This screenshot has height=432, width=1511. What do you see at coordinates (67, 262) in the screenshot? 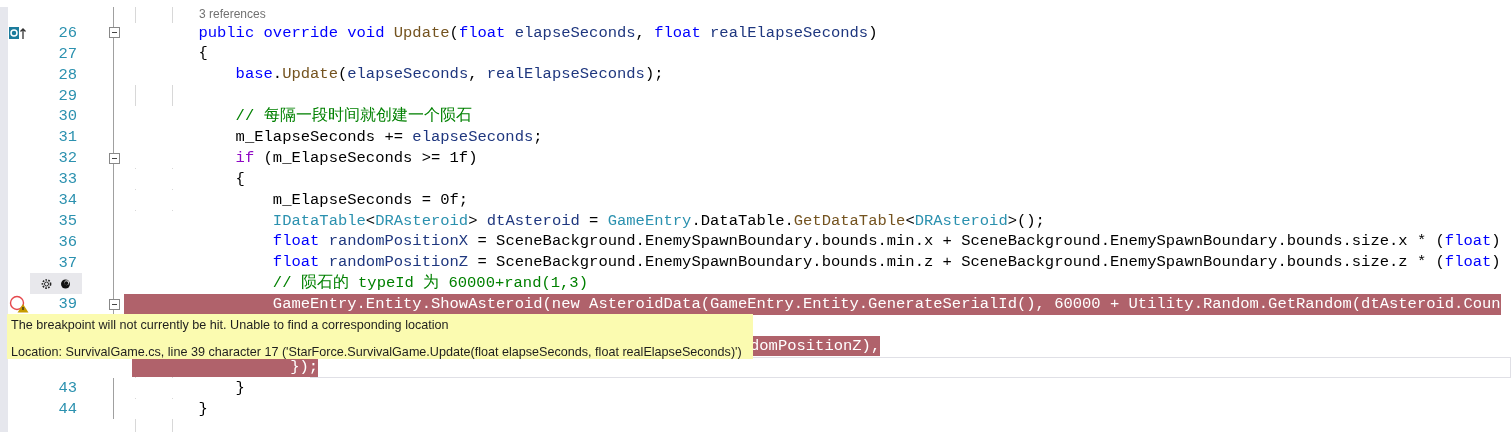
I see `line-number: 37` at bounding box center [67, 262].